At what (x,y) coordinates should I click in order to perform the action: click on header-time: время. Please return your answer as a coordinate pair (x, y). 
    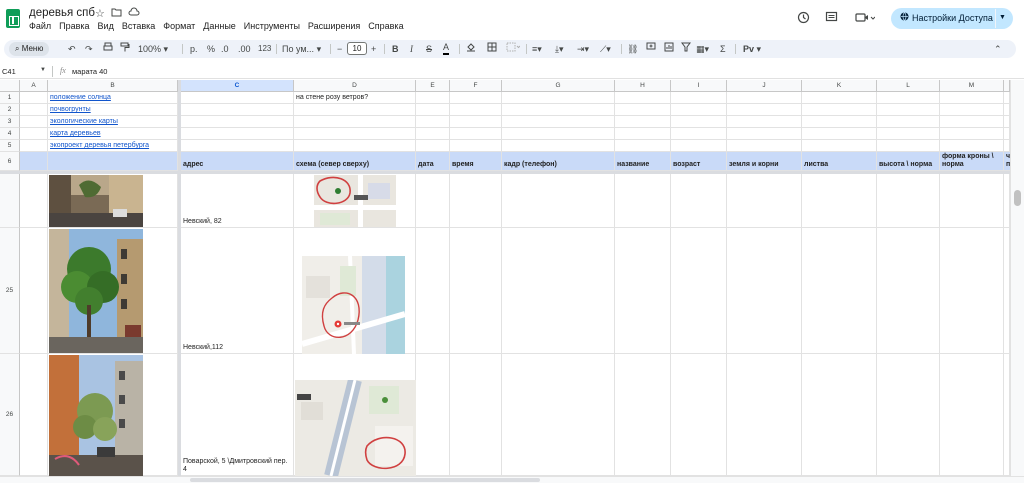
    Looking at the image, I should click on (476, 161).